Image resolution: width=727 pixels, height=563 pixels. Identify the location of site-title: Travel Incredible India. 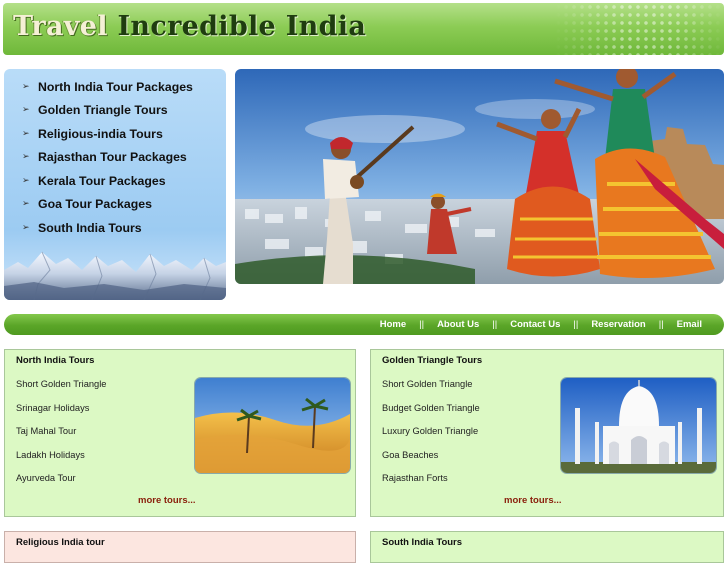
(189, 26).